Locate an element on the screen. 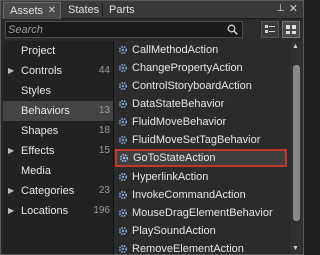  list-item-label: InvokeCommandAction is located at coordinates (189, 195).